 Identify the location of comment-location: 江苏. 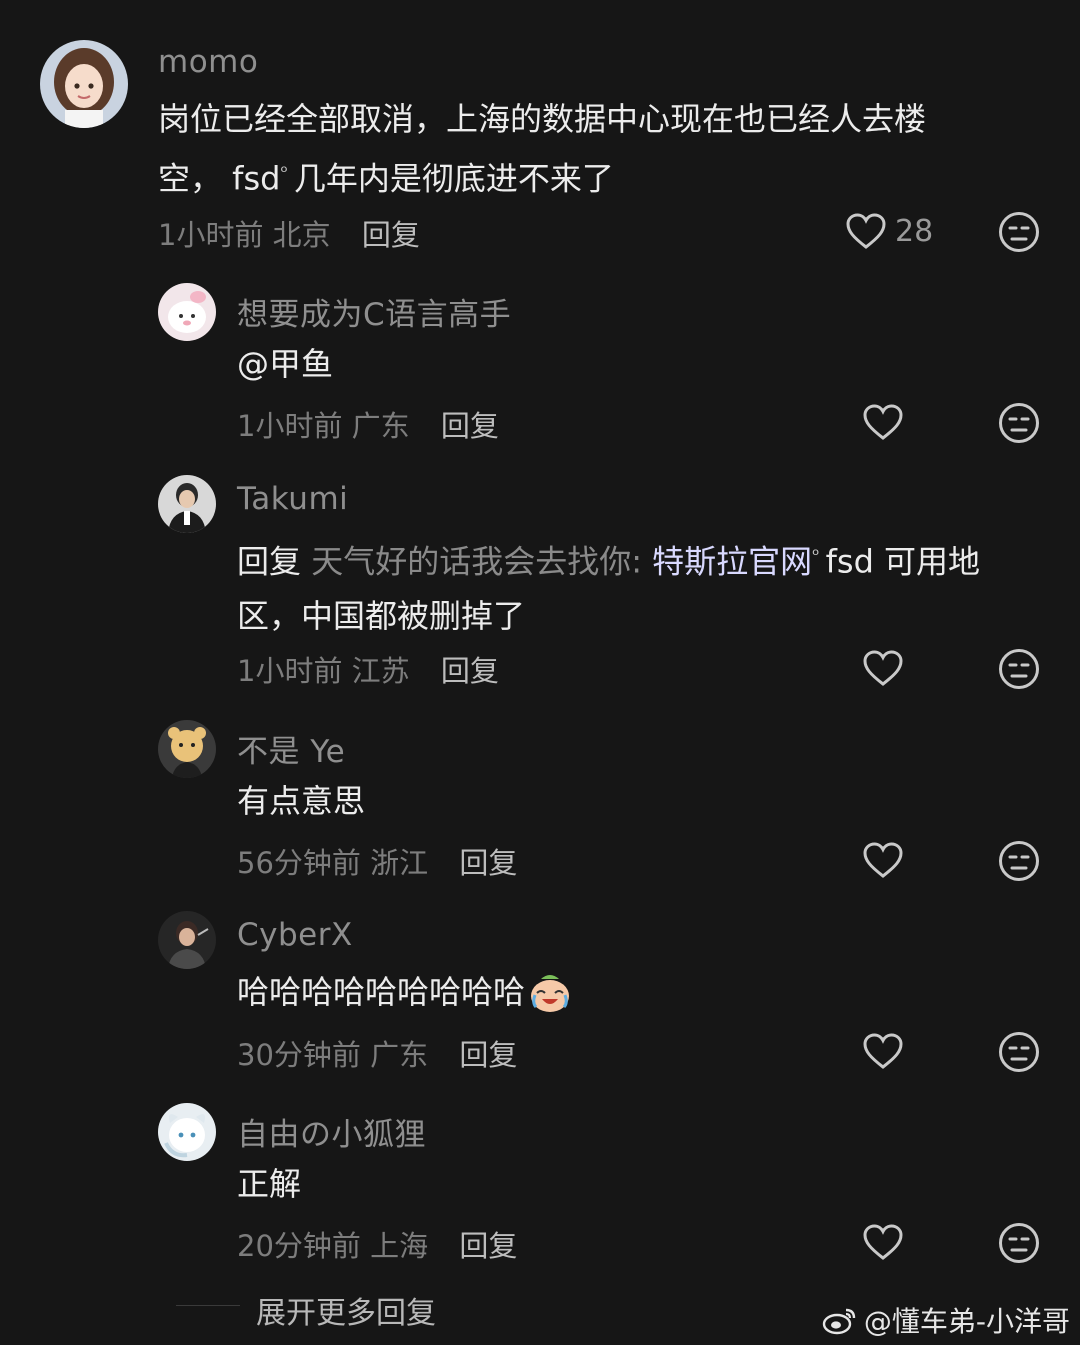
(380, 671).